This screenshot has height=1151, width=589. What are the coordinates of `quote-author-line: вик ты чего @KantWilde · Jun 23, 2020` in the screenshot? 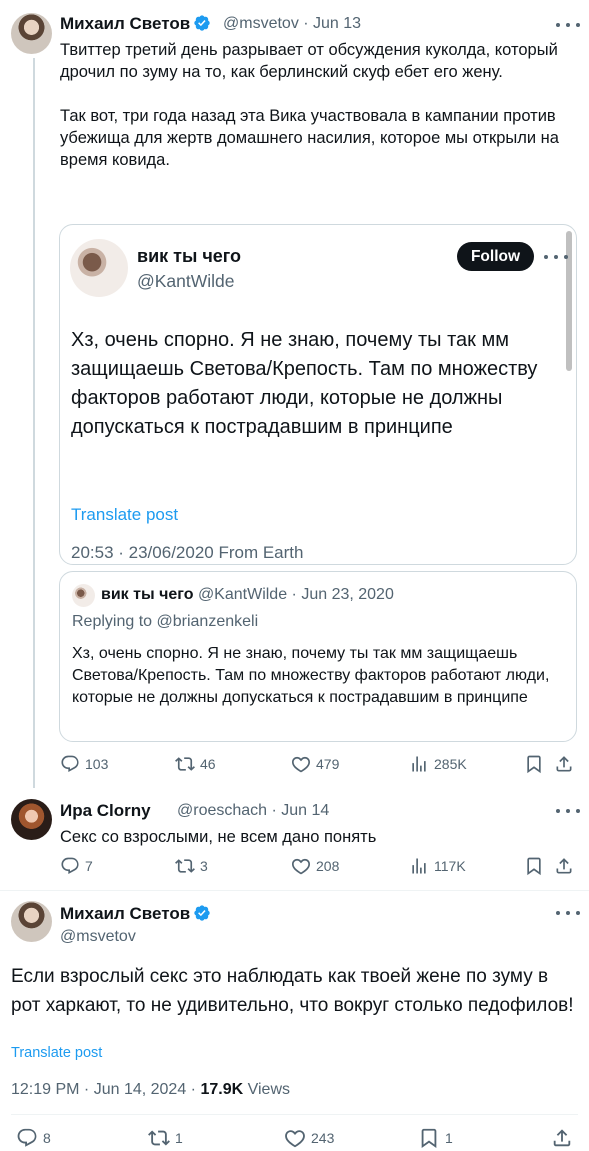 It's located at (247, 595).